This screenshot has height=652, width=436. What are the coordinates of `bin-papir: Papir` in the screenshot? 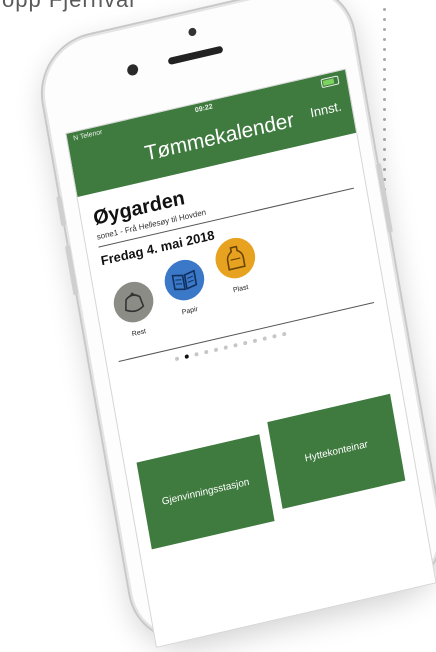 It's located at (186, 287).